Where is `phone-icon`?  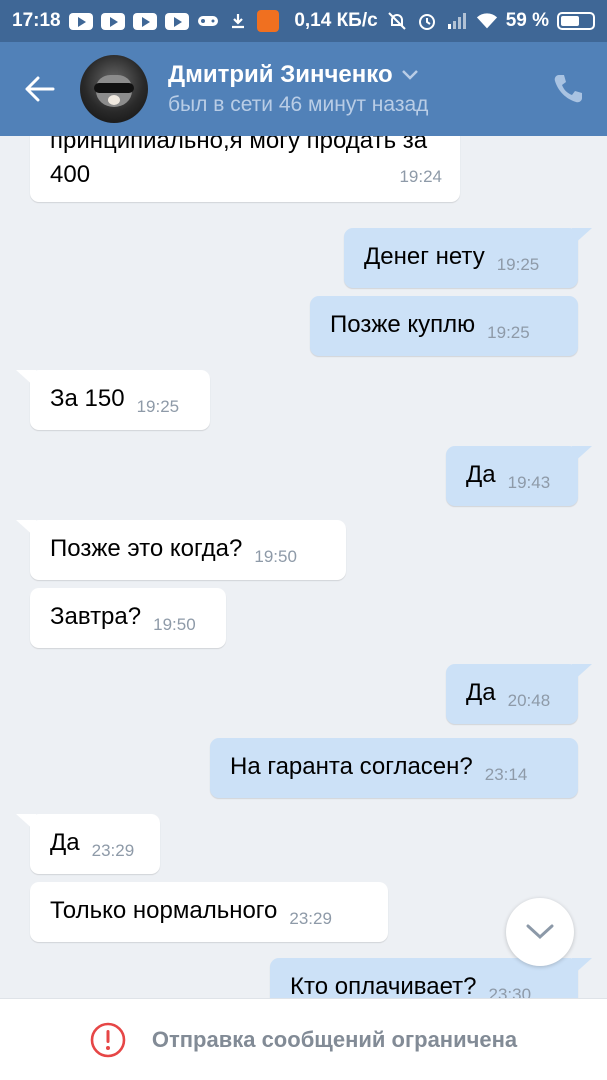 phone-icon is located at coordinates (568, 89).